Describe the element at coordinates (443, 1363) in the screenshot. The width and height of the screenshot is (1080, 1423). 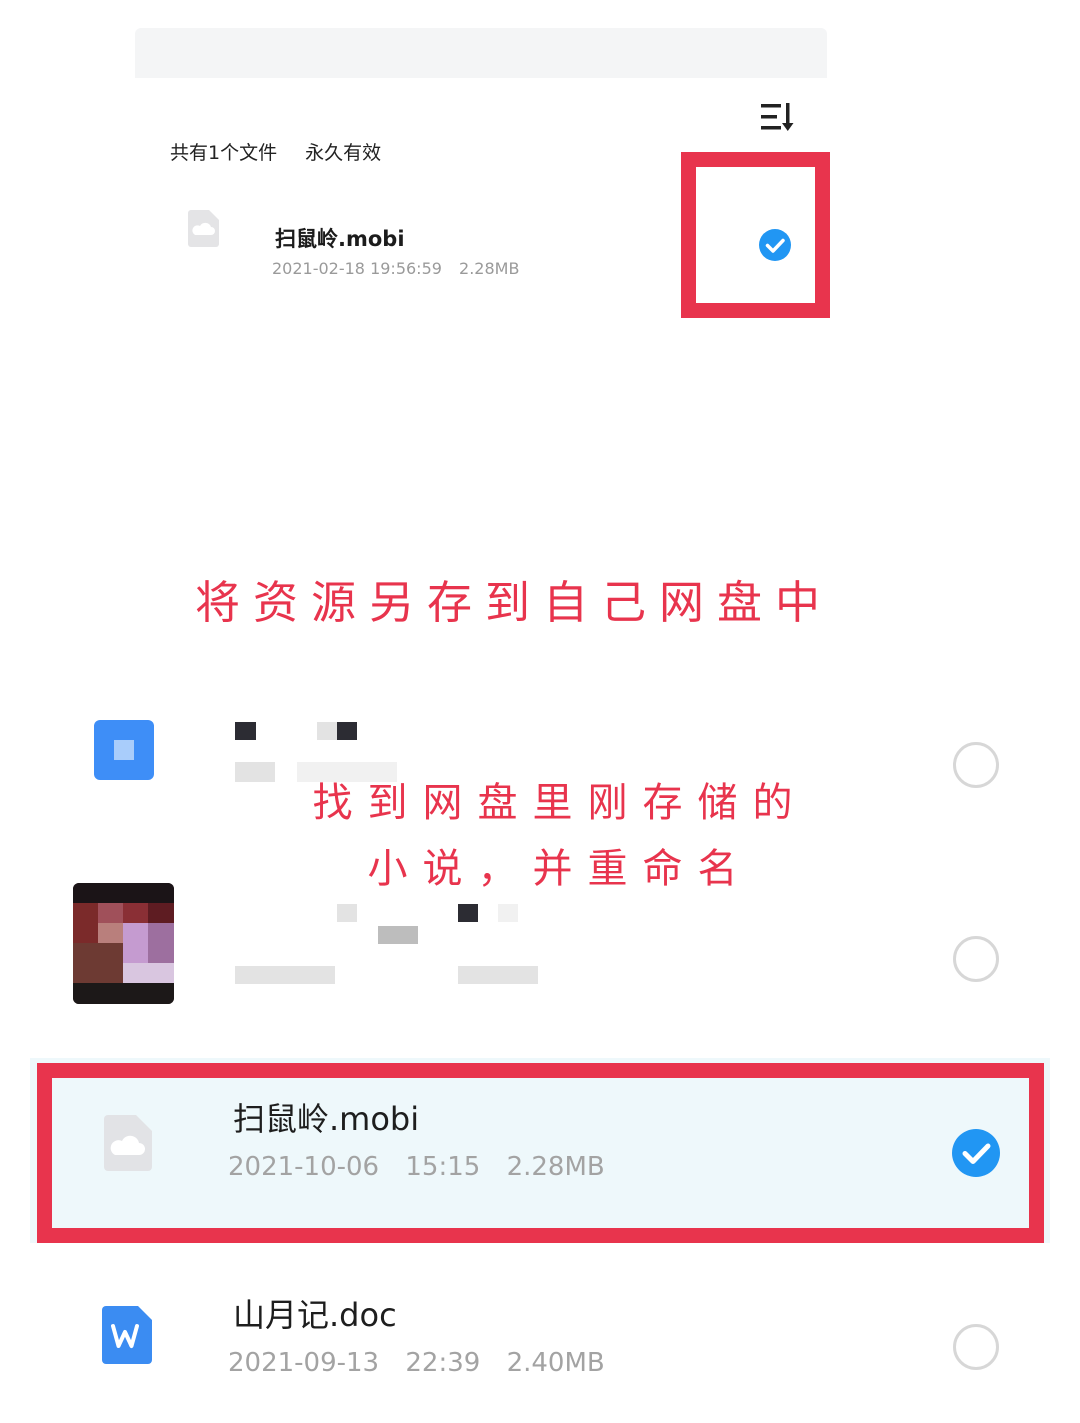
I see `file-time: 22:39` at that location.